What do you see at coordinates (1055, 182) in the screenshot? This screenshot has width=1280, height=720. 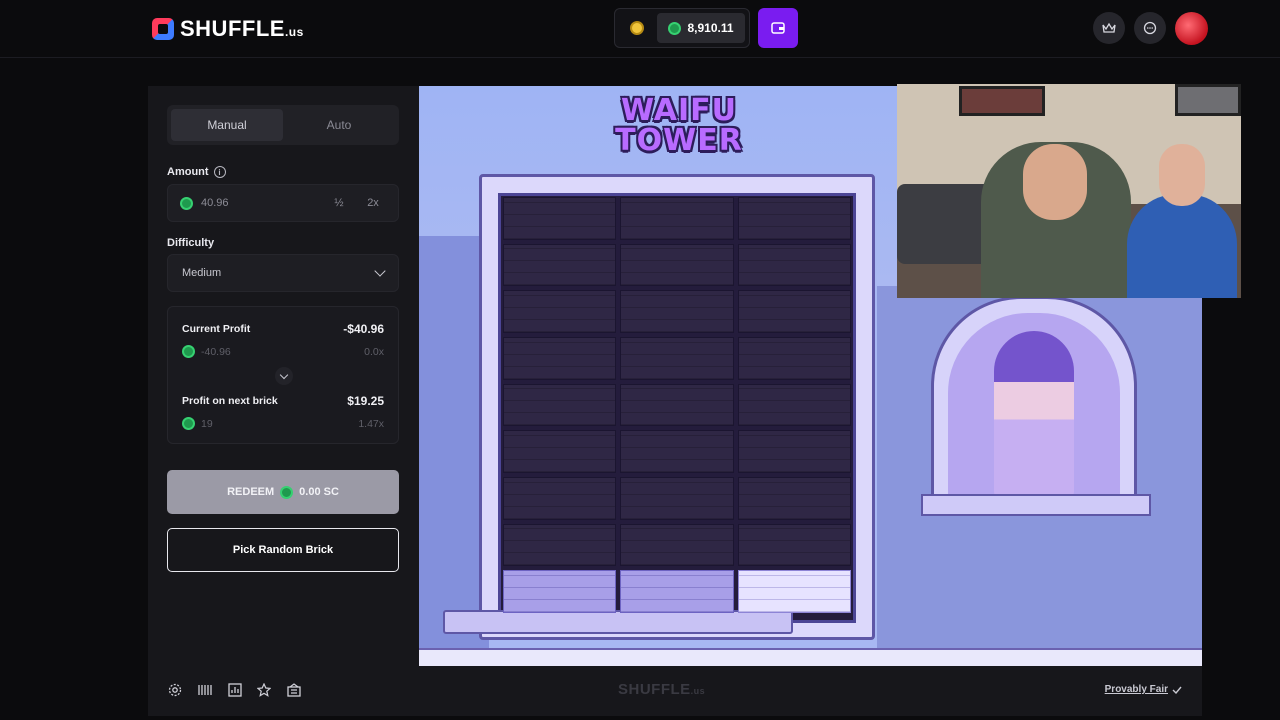 I see `streamer-head` at bounding box center [1055, 182].